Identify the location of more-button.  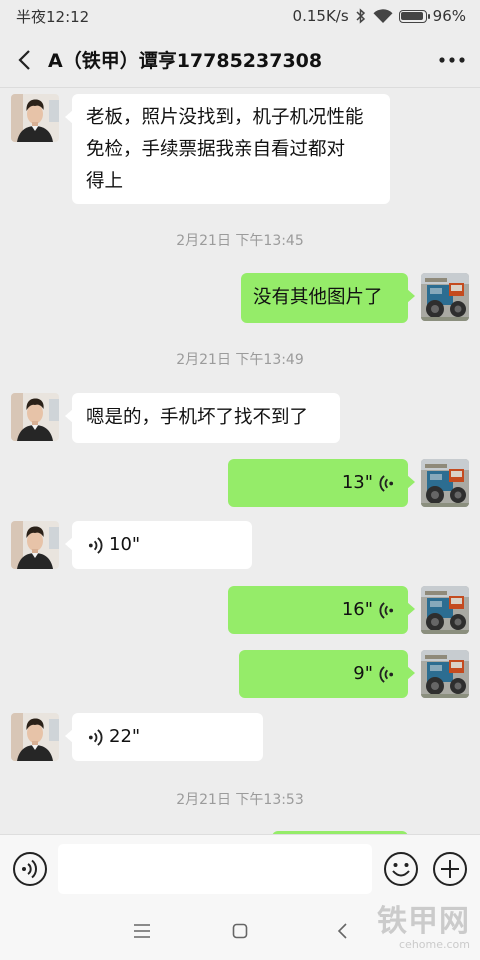
(452, 60).